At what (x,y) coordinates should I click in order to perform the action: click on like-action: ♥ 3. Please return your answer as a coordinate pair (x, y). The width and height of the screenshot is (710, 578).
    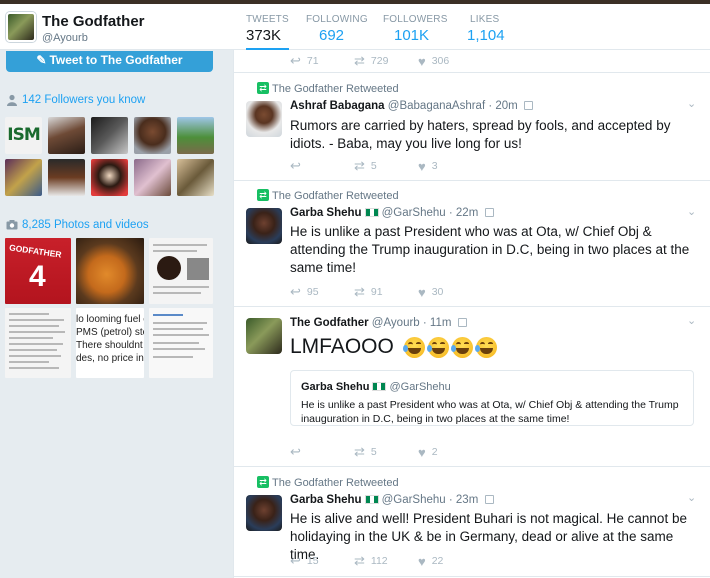
    Looking at the image, I should click on (428, 166).